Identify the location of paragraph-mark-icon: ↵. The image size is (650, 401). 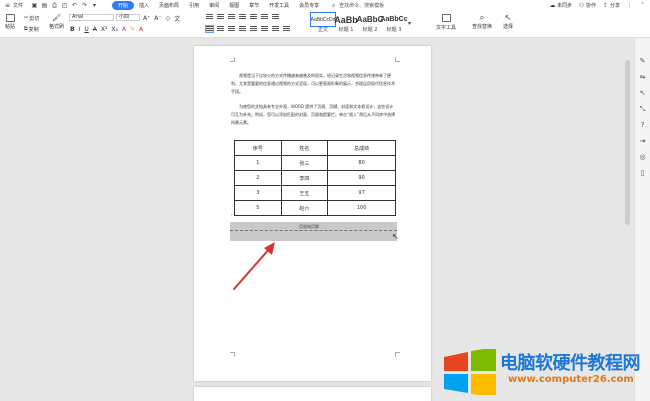
(233, 214).